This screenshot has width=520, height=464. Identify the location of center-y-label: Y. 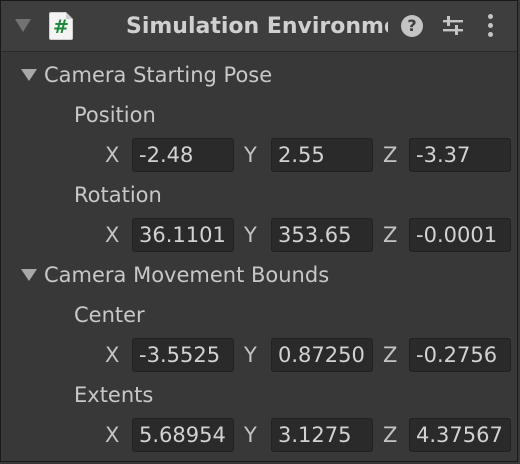
(250, 355).